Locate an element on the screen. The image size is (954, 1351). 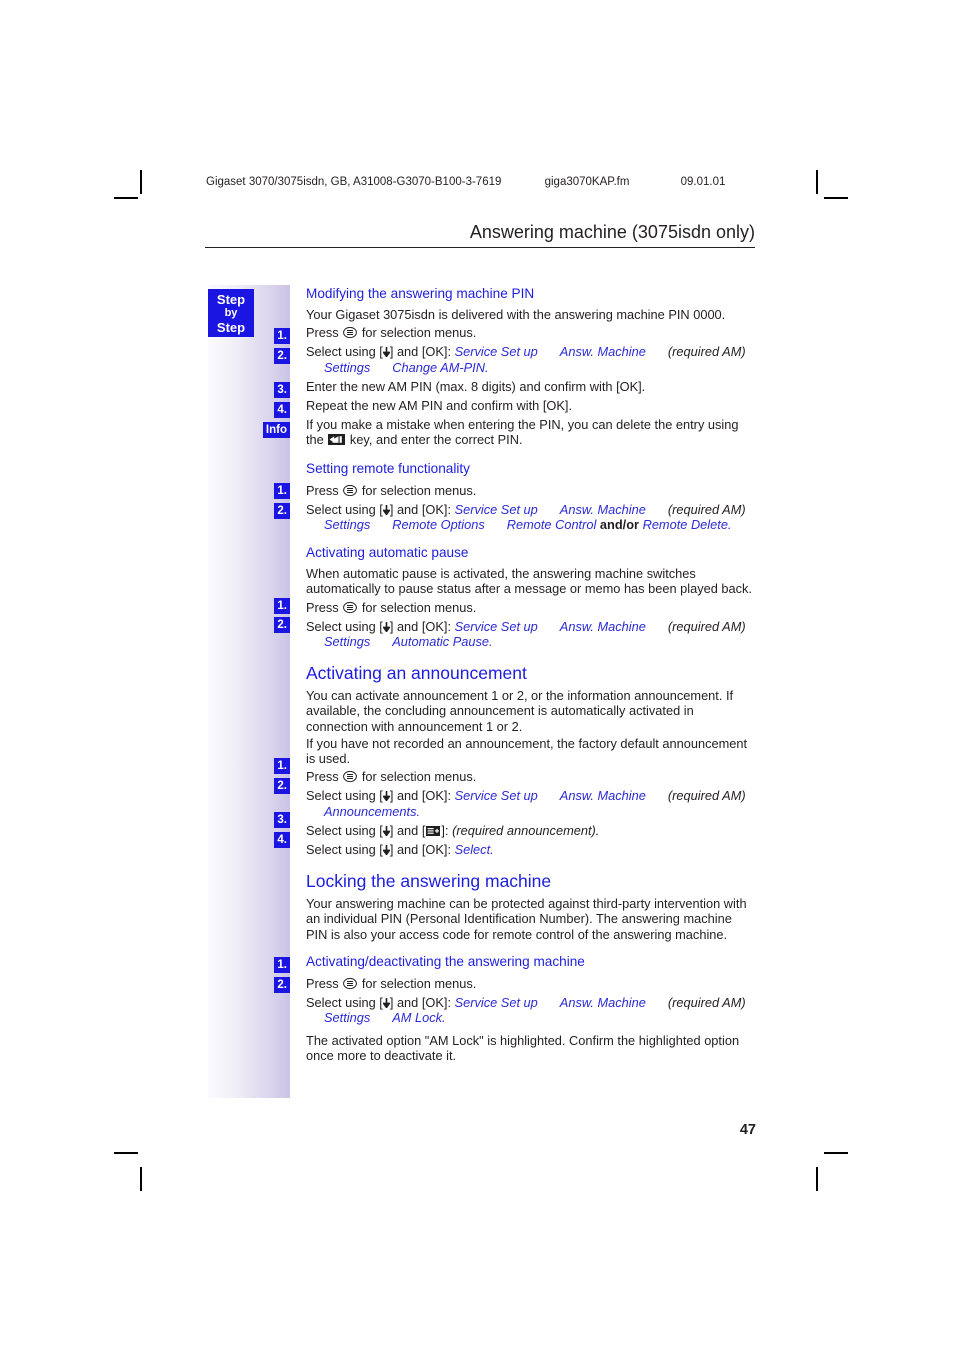
menu-path-item: Select. is located at coordinates (474, 850).